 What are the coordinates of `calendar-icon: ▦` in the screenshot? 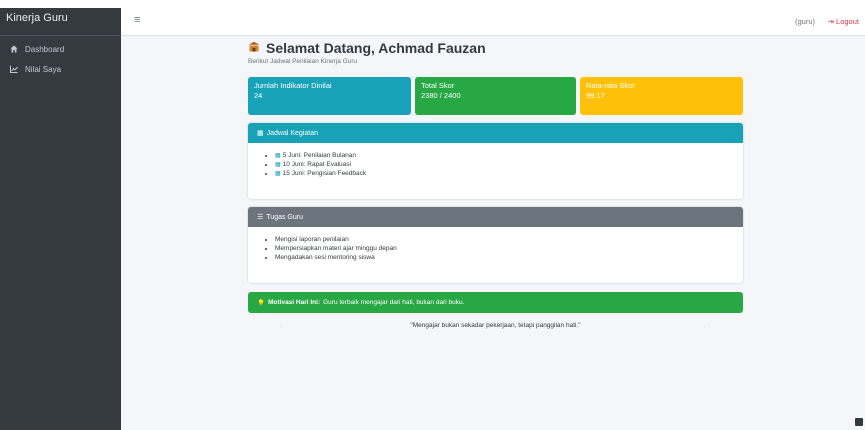 It's located at (260, 133).